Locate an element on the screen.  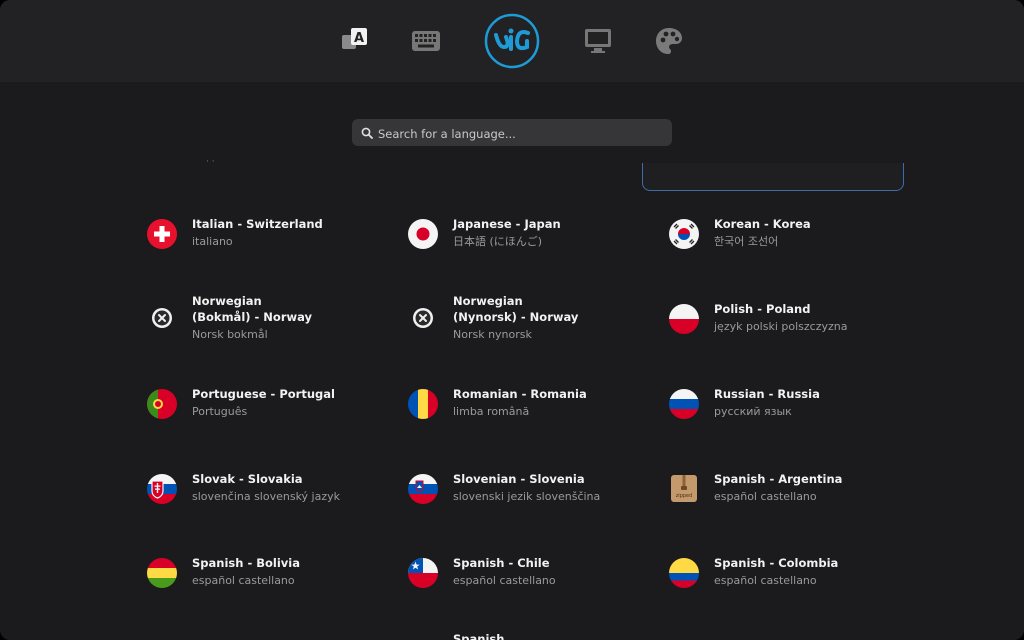
switzerland-flag-icon is located at coordinates (162, 234).